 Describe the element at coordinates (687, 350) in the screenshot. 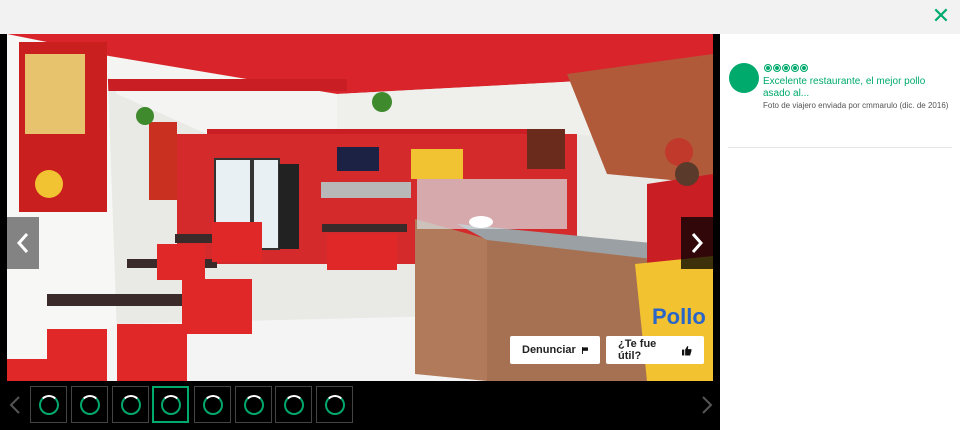

I see `thumbs-up-icon` at that location.